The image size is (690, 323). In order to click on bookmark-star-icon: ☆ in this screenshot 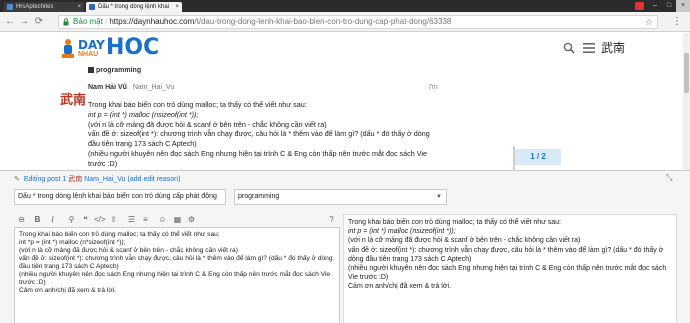, I will do `click(649, 22)`.